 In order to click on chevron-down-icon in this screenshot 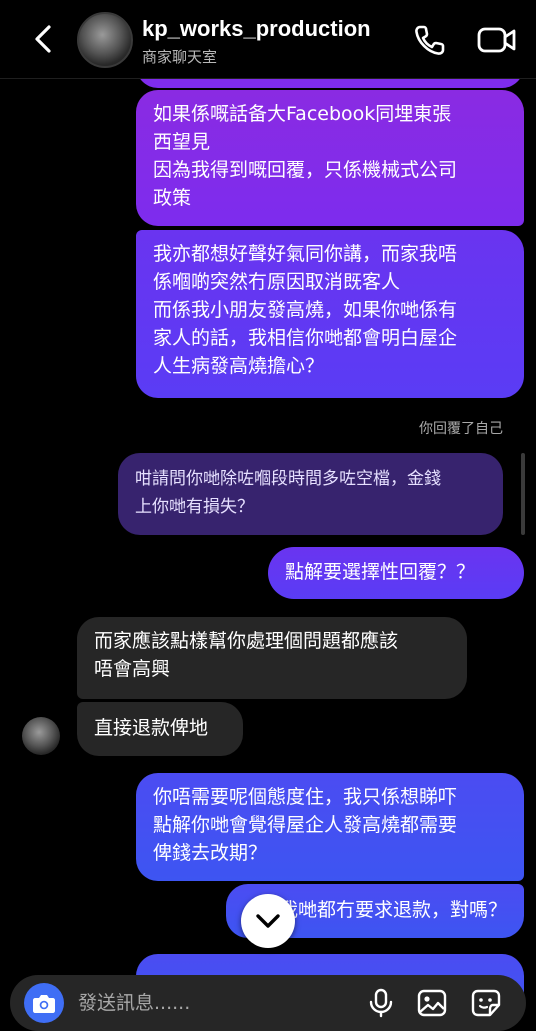, I will do `click(268, 921)`.